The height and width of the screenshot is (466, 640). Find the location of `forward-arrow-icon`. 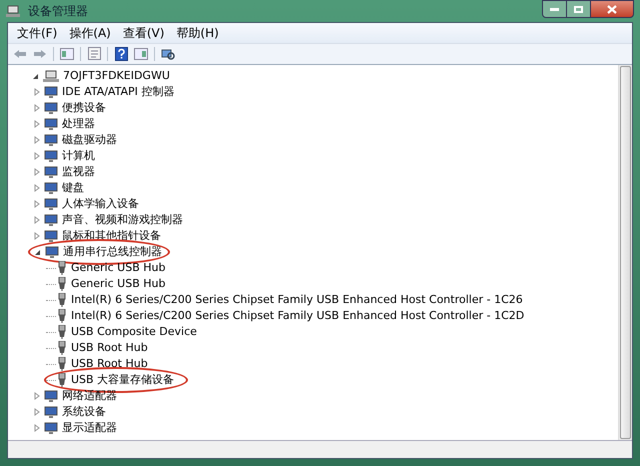

forward-arrow-icon is located at coordinates (40, 53).